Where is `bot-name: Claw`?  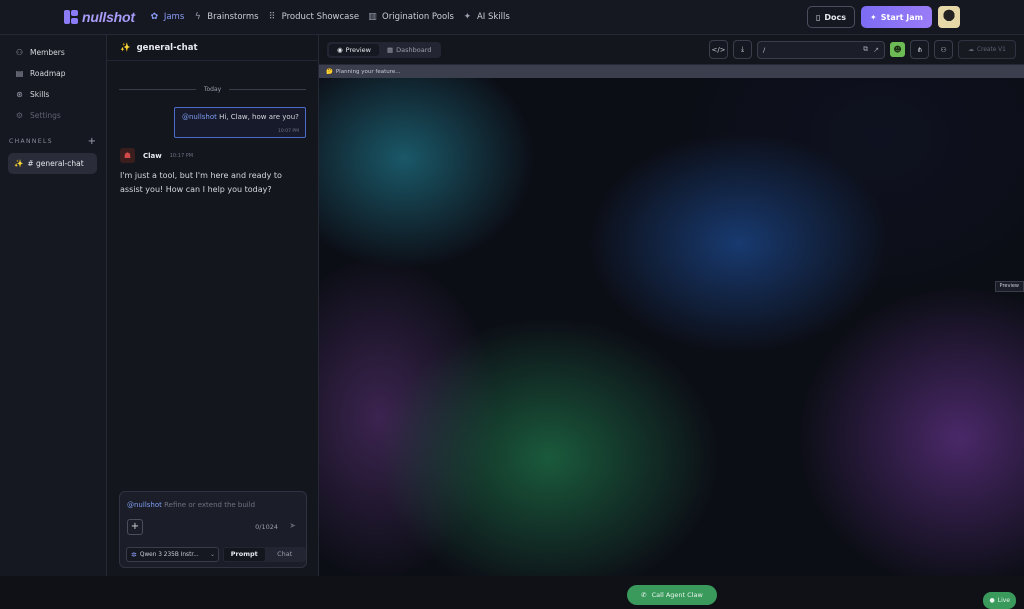 bot-name: Claw is located at coordinates (152, 155).